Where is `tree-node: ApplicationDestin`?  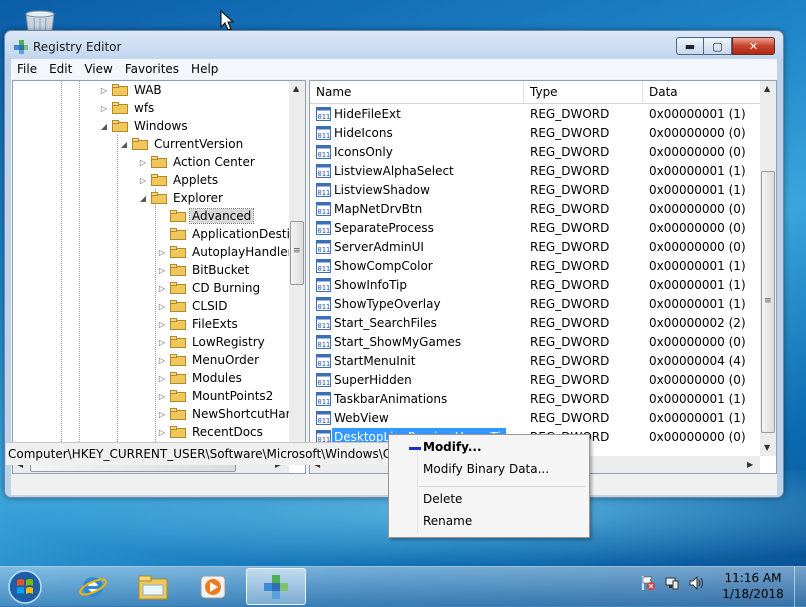 tree-node: ApplicationDestin is located at coordinates (223, 234).